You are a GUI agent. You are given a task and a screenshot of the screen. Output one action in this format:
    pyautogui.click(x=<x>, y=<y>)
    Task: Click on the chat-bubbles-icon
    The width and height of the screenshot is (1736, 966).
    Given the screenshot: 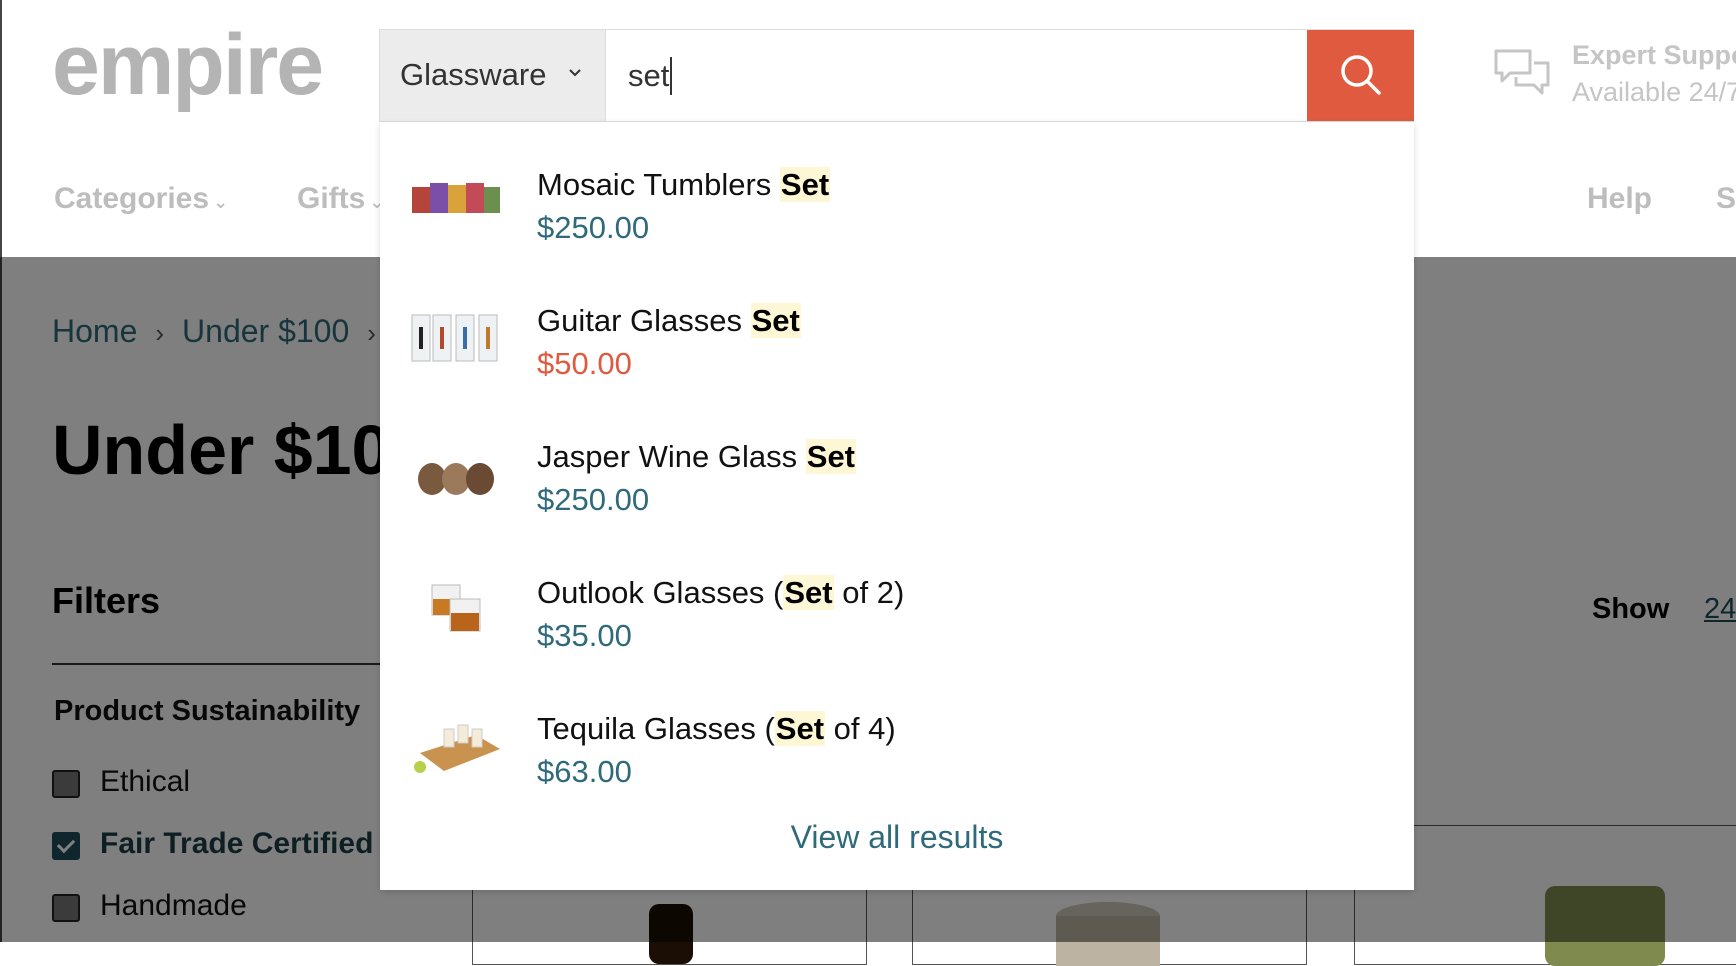 What is the action you would take?
    pyautogui.click(x=1522, y=72)
    